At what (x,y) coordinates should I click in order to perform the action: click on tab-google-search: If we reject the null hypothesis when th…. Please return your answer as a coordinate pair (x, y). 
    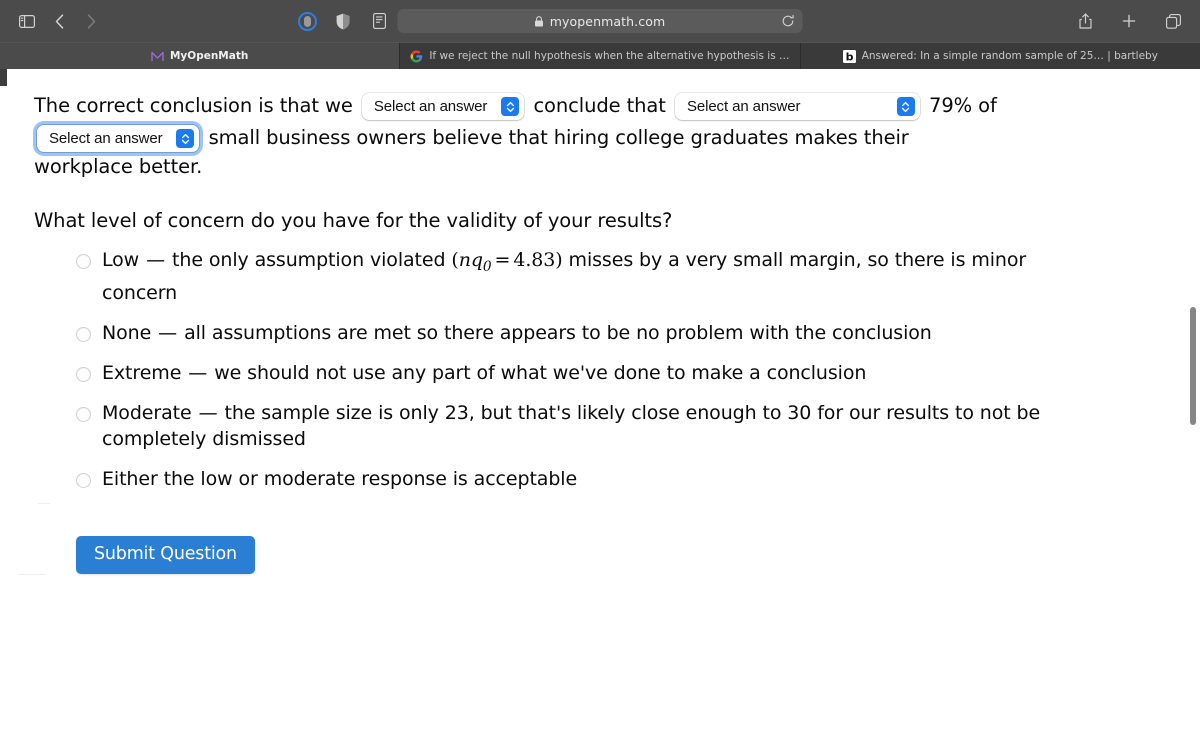
    Looking at the image, I should click on (600, 56).